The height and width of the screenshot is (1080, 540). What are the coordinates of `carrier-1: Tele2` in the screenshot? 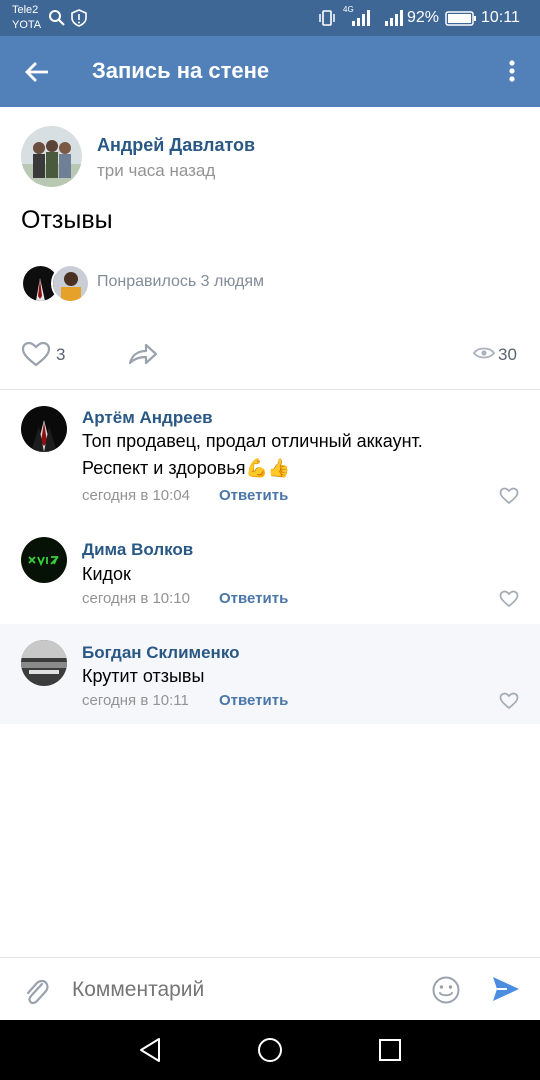 It's located at (25, 10).